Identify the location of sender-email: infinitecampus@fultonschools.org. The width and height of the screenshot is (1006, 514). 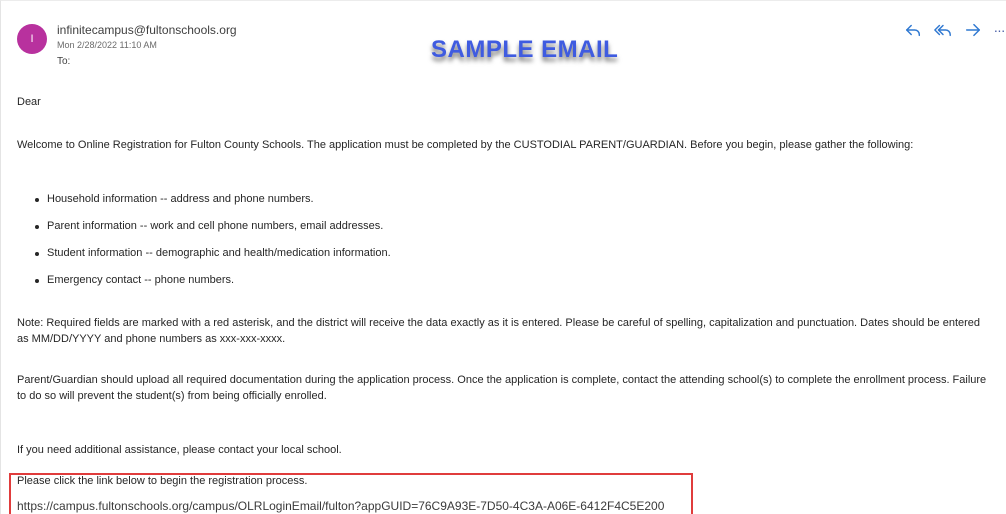
(147, 30).